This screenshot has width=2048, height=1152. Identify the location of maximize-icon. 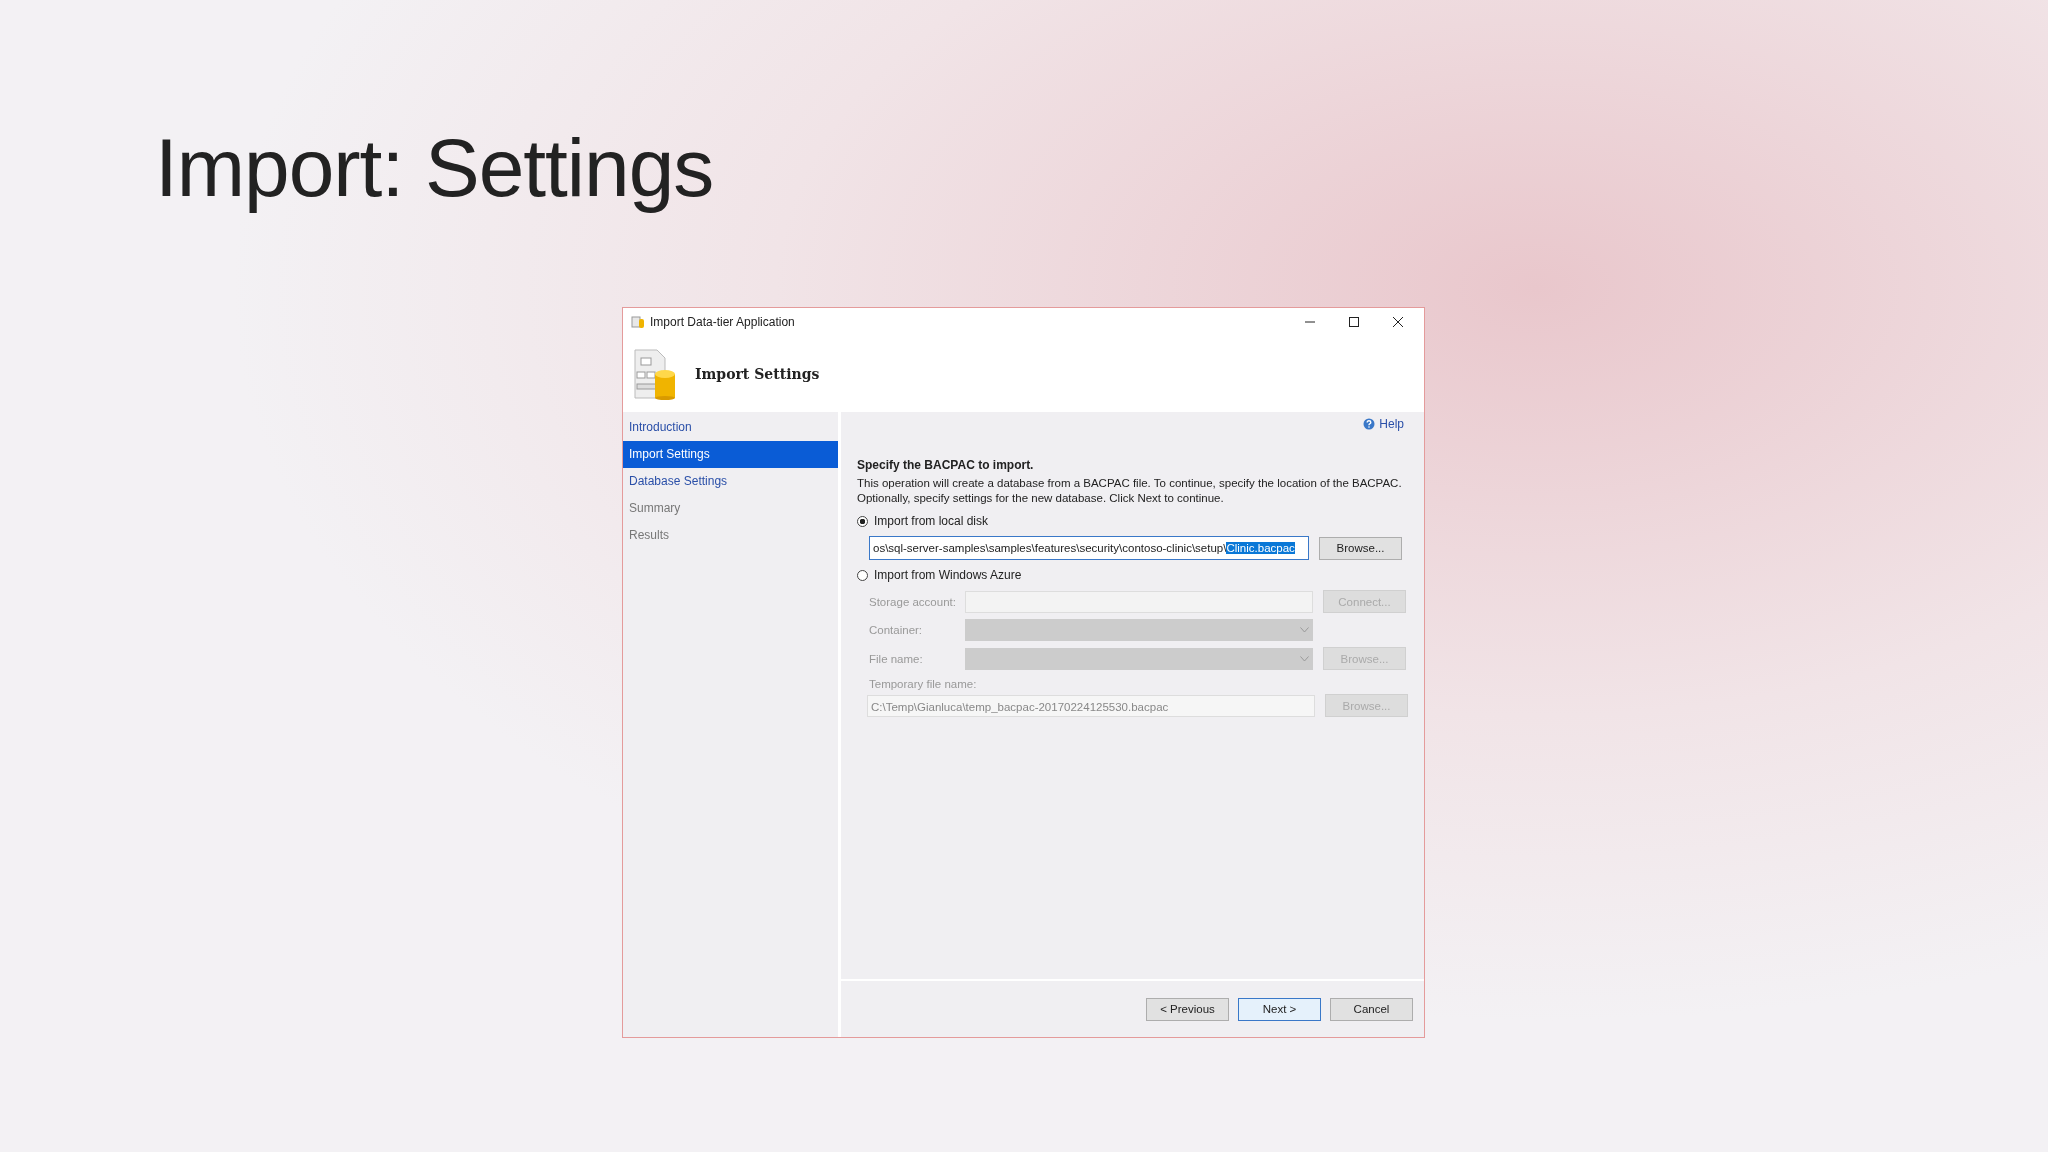
(1354, 322).